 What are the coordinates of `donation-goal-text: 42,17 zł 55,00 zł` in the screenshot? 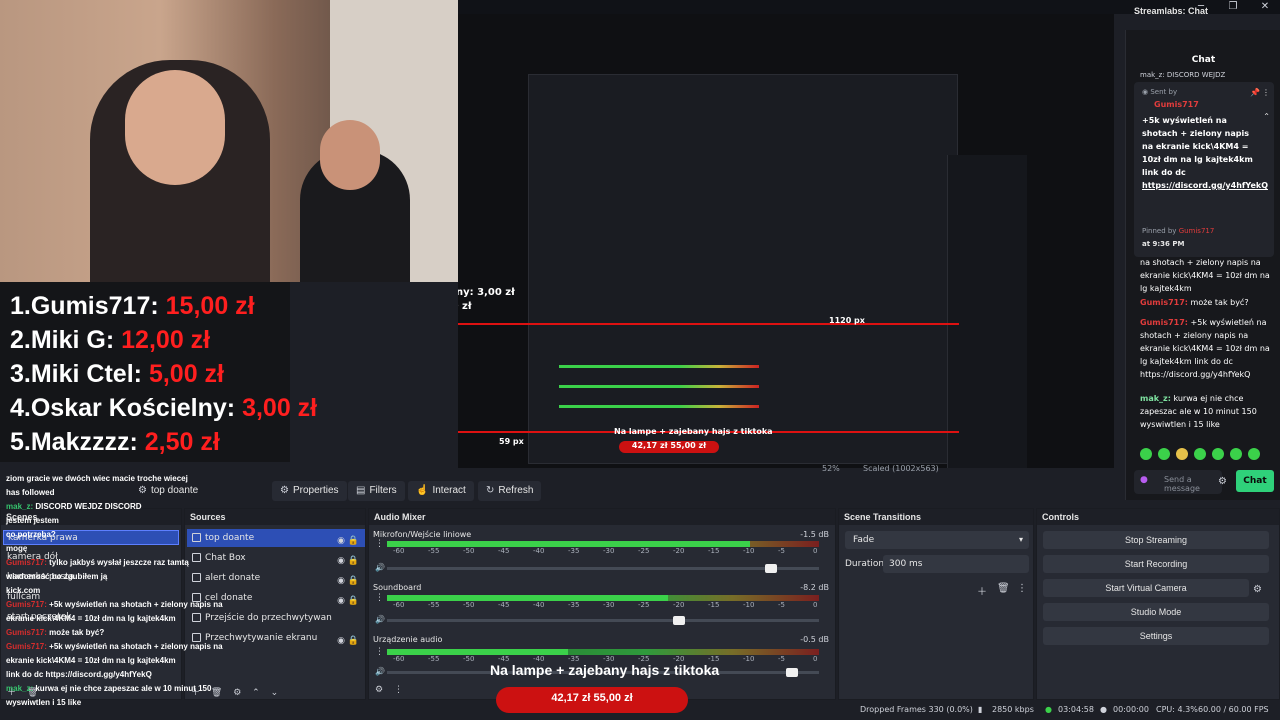 It's located at (592, 698).